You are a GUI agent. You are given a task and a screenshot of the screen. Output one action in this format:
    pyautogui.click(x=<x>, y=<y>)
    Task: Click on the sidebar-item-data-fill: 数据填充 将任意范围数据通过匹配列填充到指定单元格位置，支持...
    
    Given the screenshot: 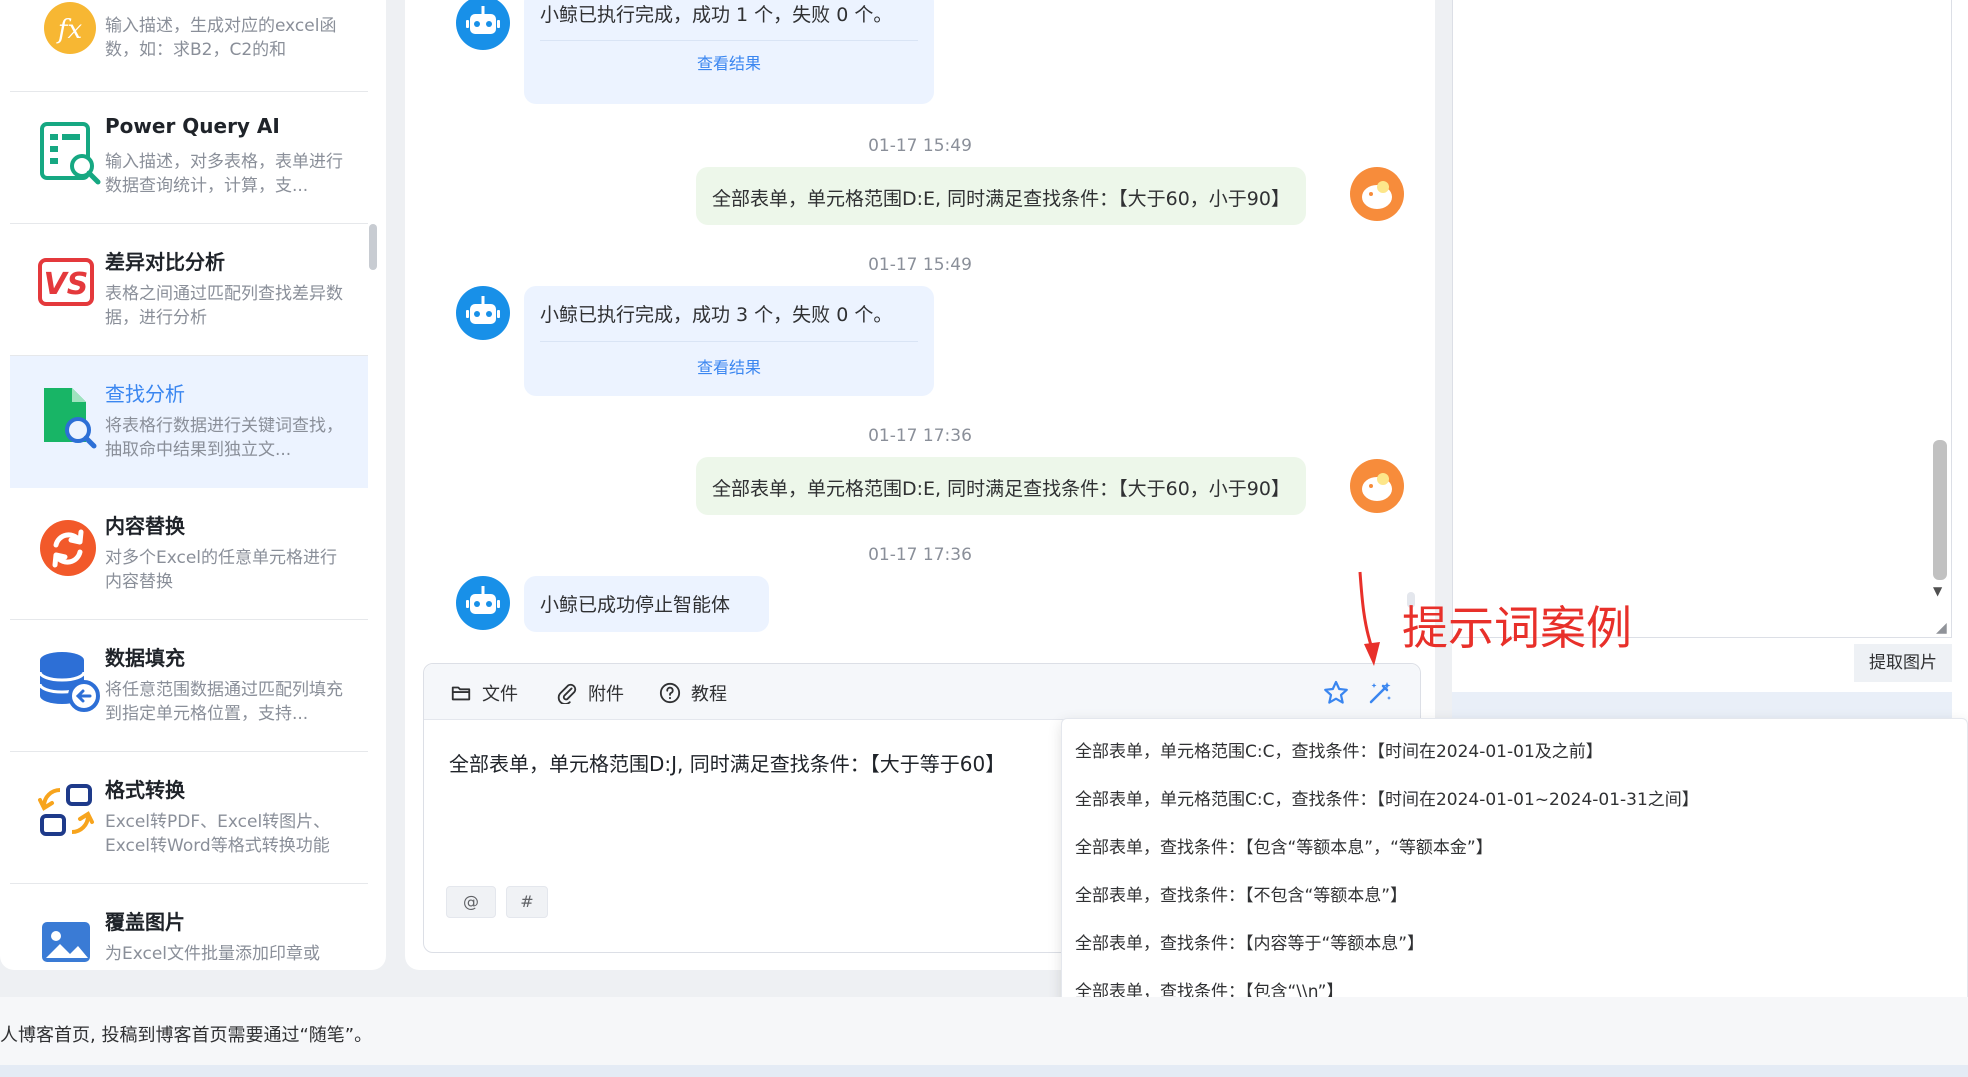 What is the action you would take?
    pyautogui.click(x=189, y=686)
    